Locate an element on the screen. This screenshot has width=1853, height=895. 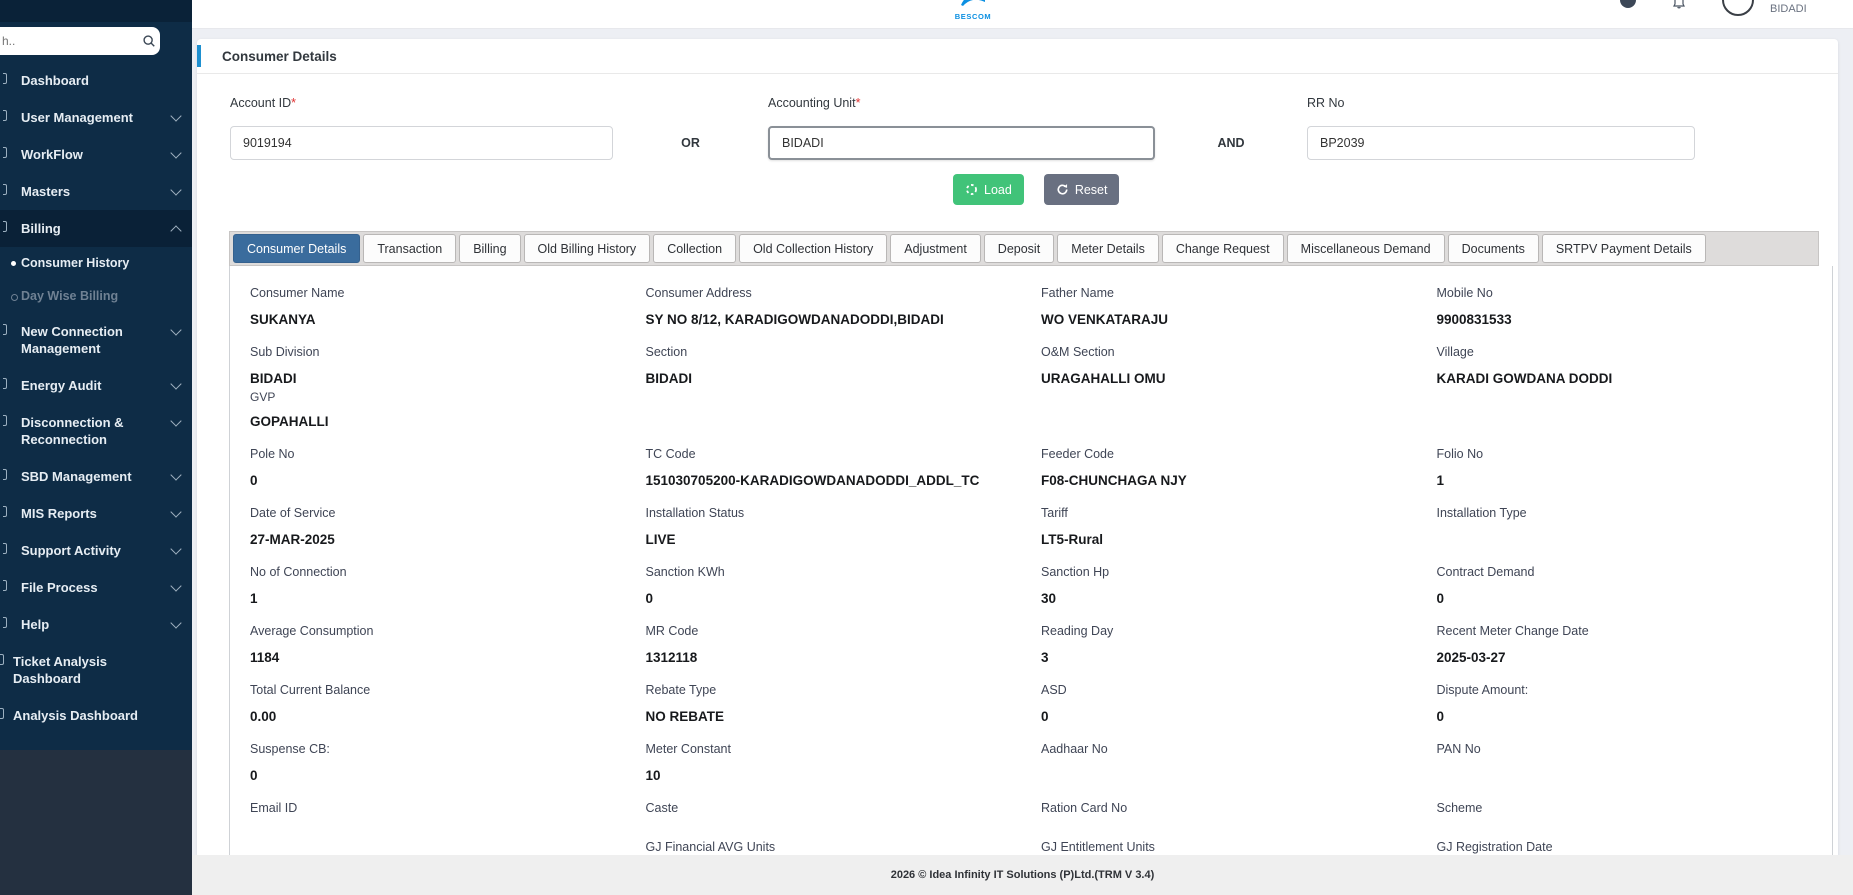
field-value: 1 is located at coordinates (254, 598).